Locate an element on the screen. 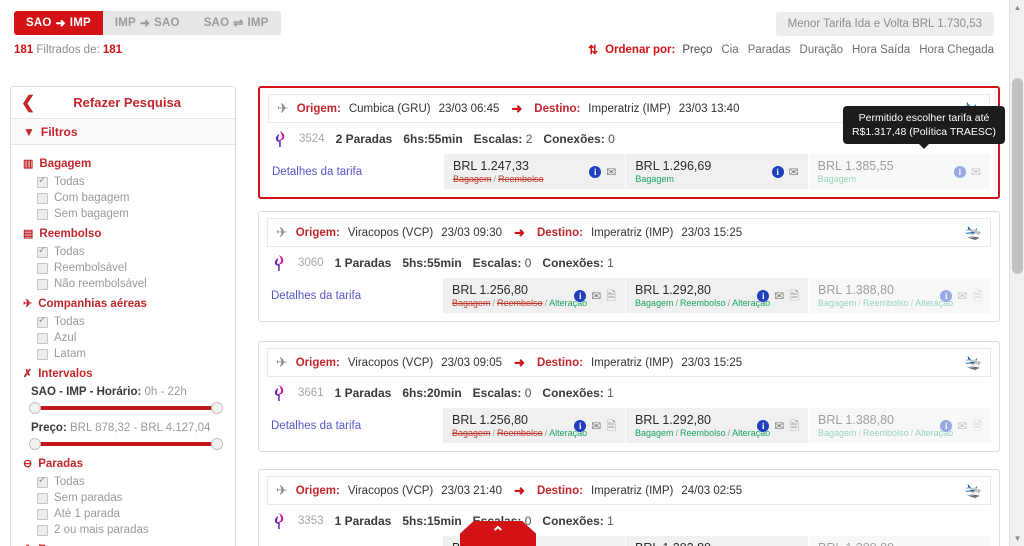  fare-price: BRL 1.388,80 is located at coordinates (879, 543).